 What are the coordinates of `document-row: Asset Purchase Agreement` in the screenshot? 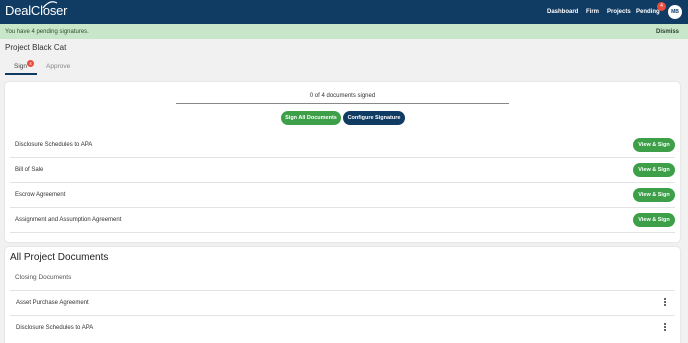 It's located at (342, 302).